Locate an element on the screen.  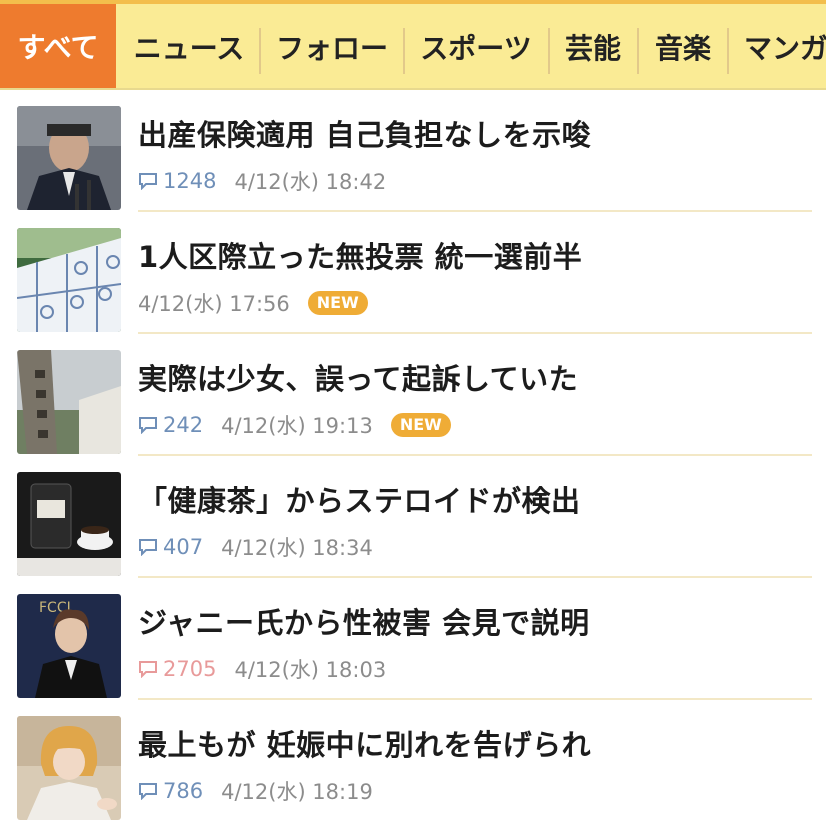
article-item: 出産保険適用 自己負担なしを示唆 1248 4/12(水) 18:42 is located at coordinates (413, 151).